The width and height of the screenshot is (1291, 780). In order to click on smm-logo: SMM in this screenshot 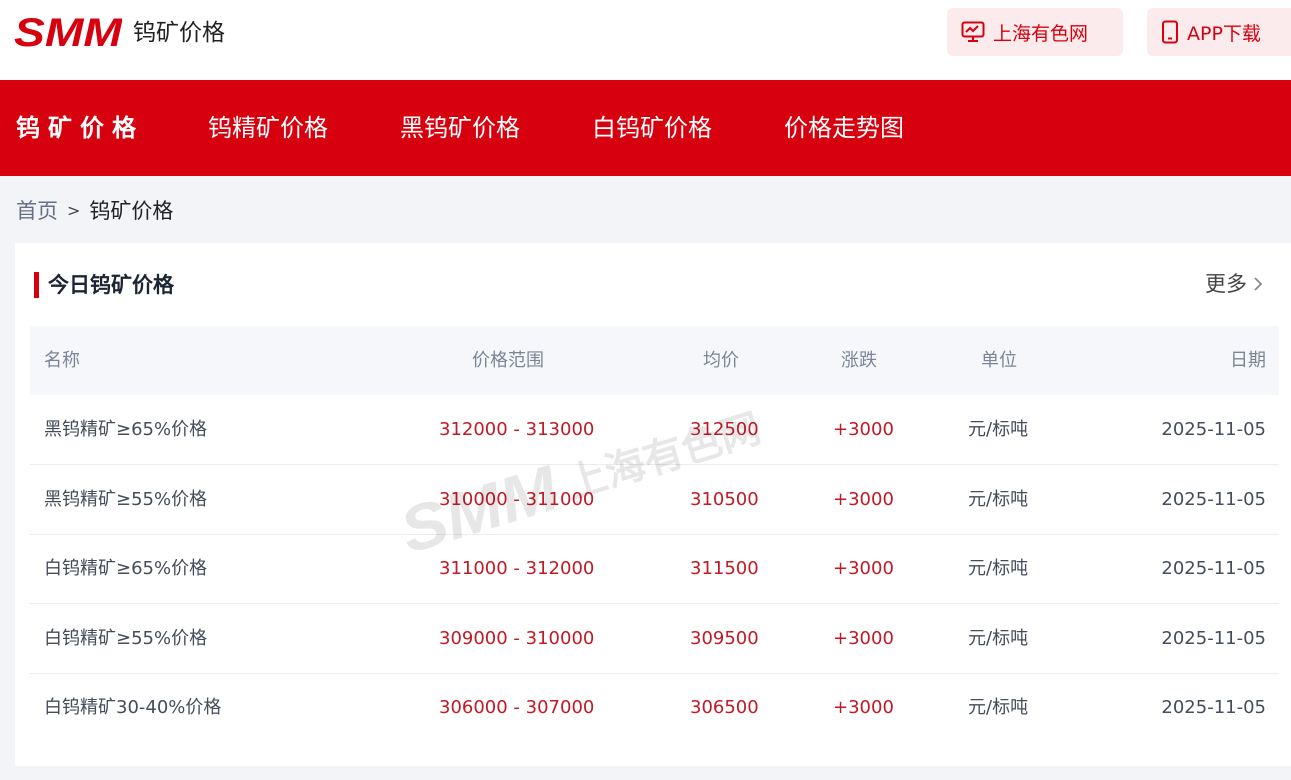, I will do `click(68, 32)`.